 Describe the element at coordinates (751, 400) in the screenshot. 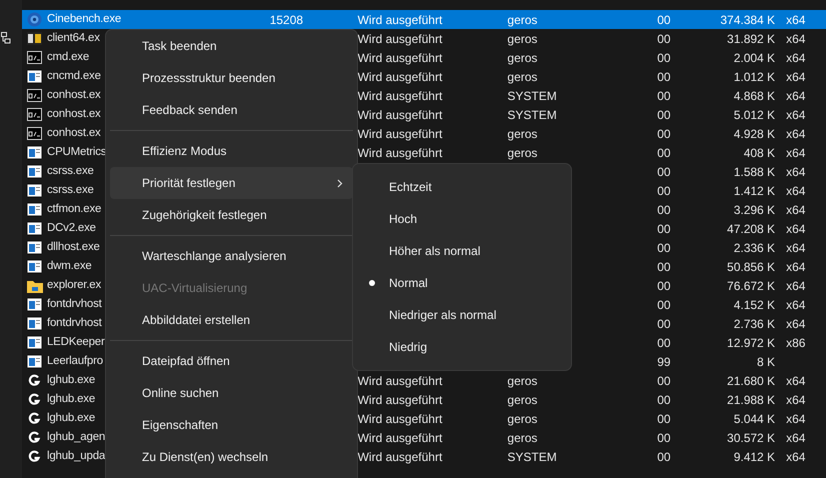

I see `memory-cell-text: 21.988 K` at that location.